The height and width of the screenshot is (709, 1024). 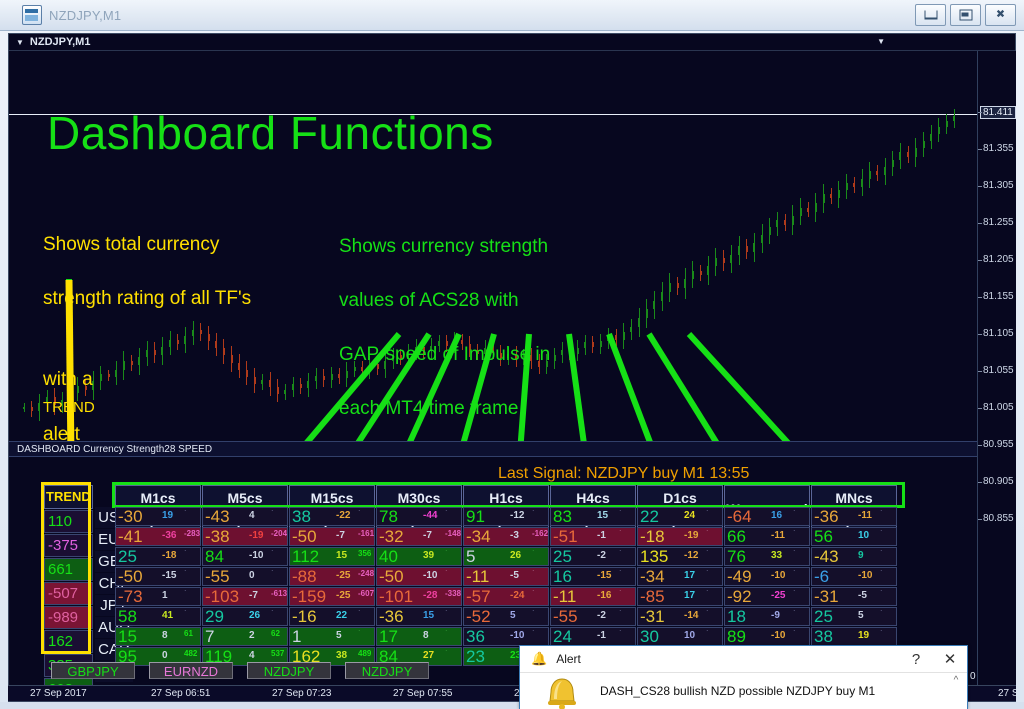 What do you see at coordinates (854, 516) in the screenshot?
I see `strength-value-cell: -36 -11 ˙` at bounding box center [854, 516].